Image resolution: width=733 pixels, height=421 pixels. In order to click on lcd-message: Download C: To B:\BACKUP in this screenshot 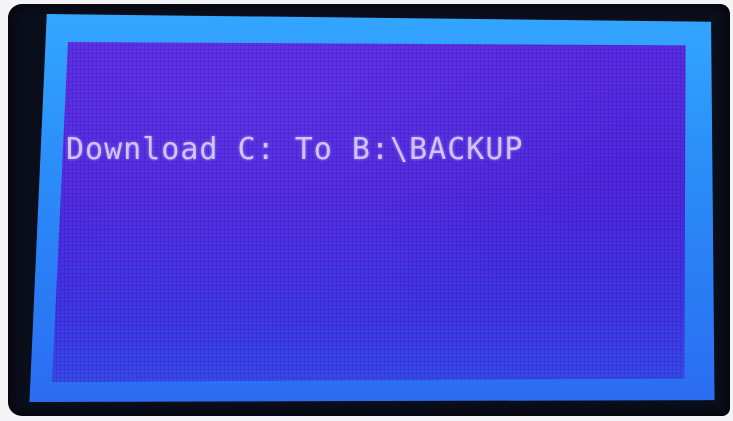, I will do `click(295, 149)`.